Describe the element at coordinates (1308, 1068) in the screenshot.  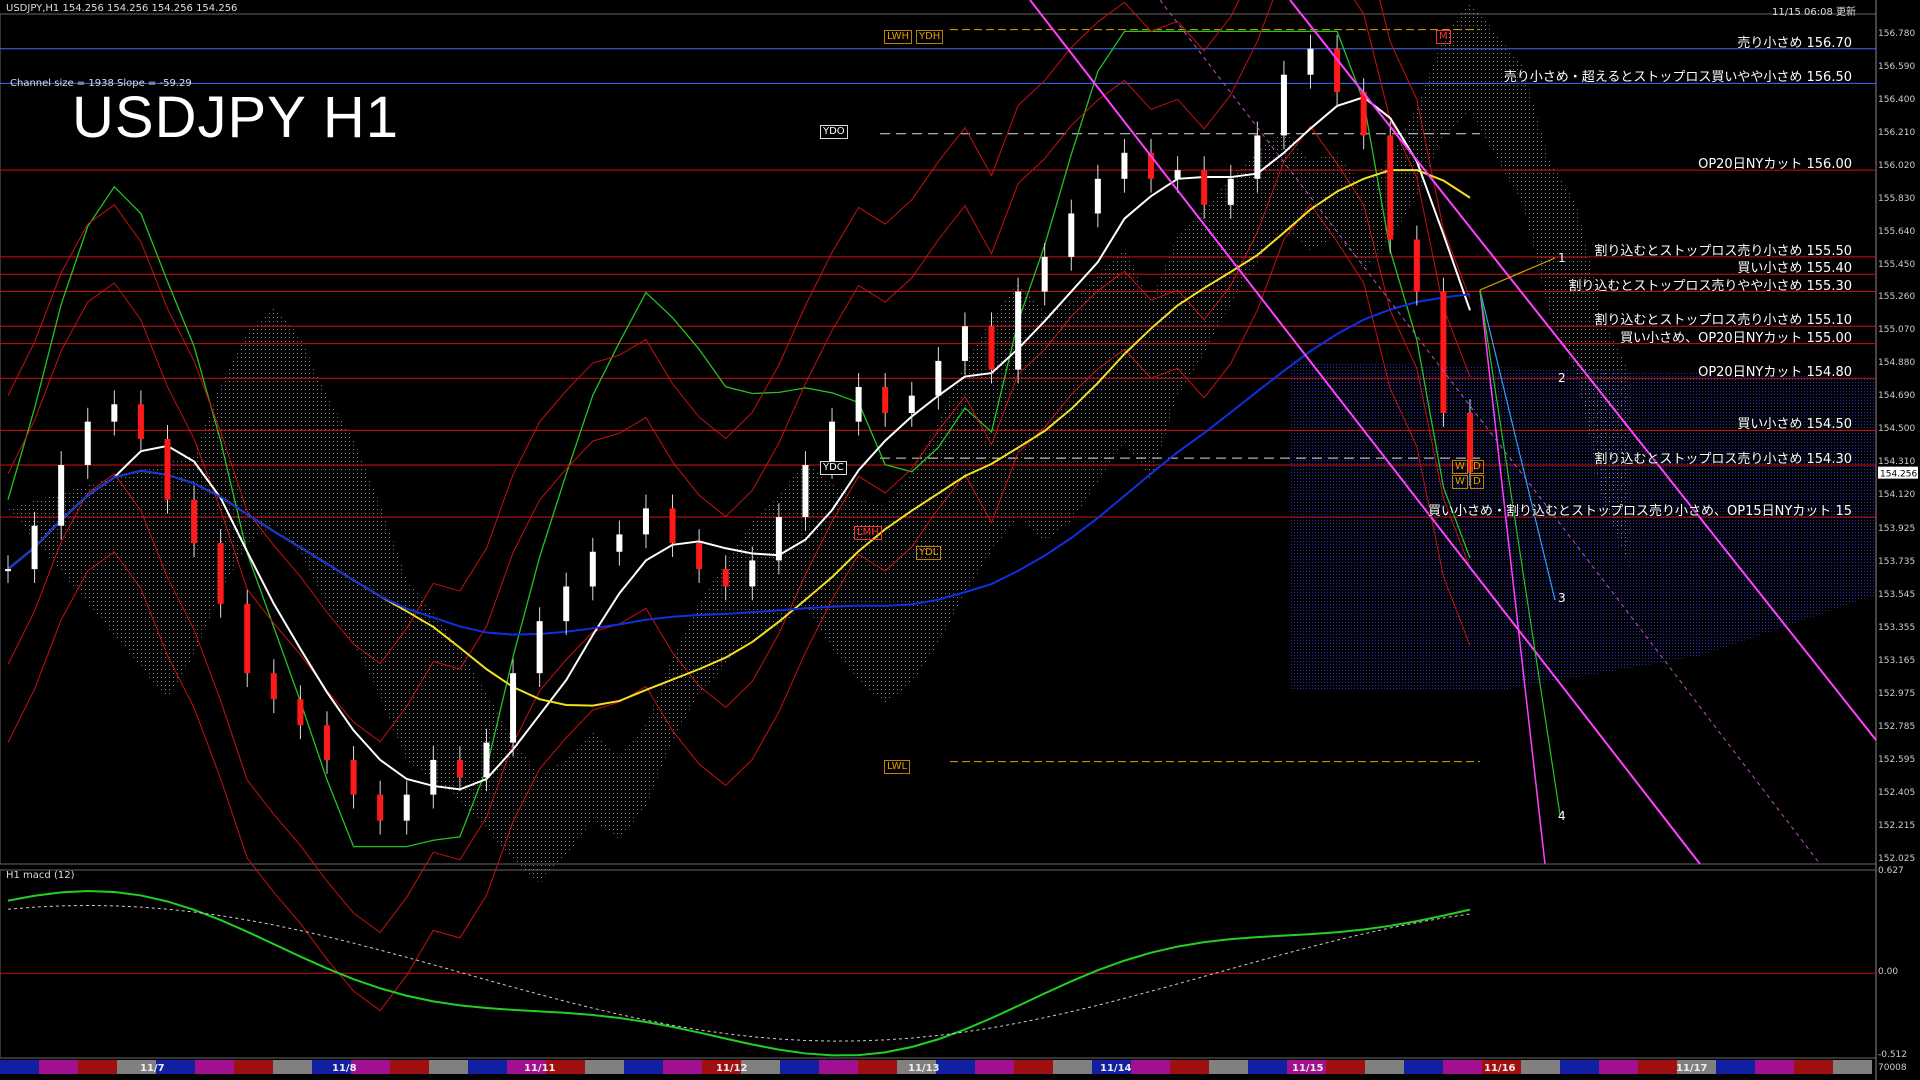
I see `x-date-6: 11/15` at that location.